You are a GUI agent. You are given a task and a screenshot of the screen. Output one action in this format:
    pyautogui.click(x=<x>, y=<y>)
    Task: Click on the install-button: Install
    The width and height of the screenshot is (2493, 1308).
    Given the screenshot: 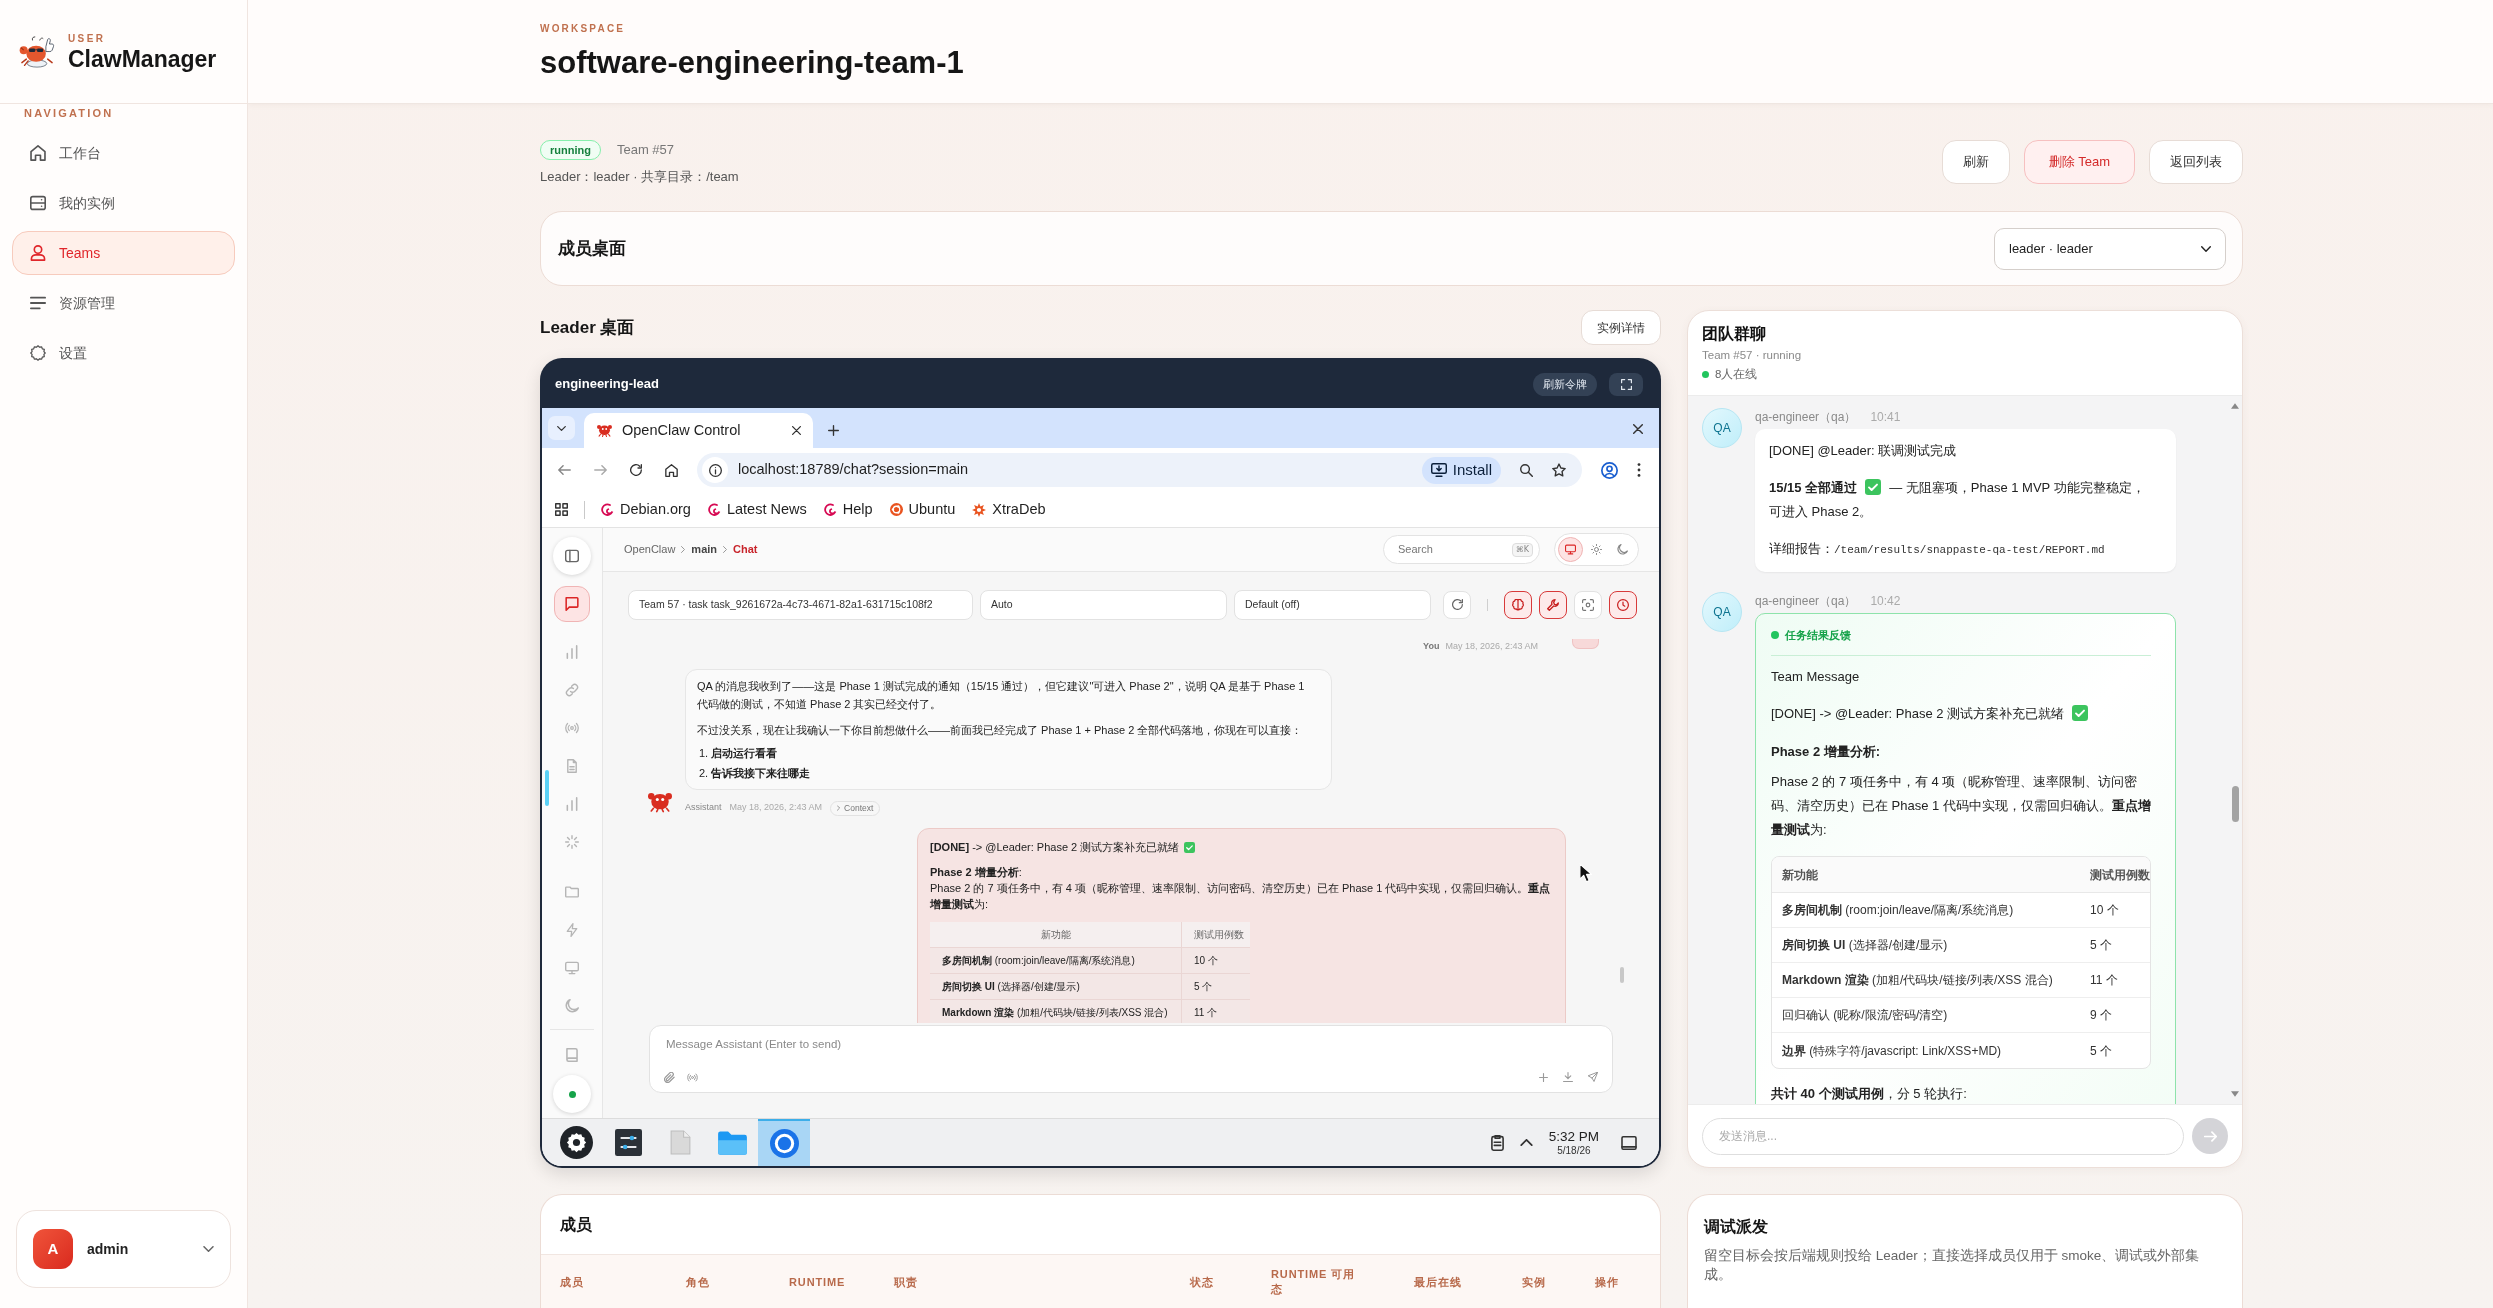 What is the action you would take?
    pyautogui.click(x=1461, y=470)
    